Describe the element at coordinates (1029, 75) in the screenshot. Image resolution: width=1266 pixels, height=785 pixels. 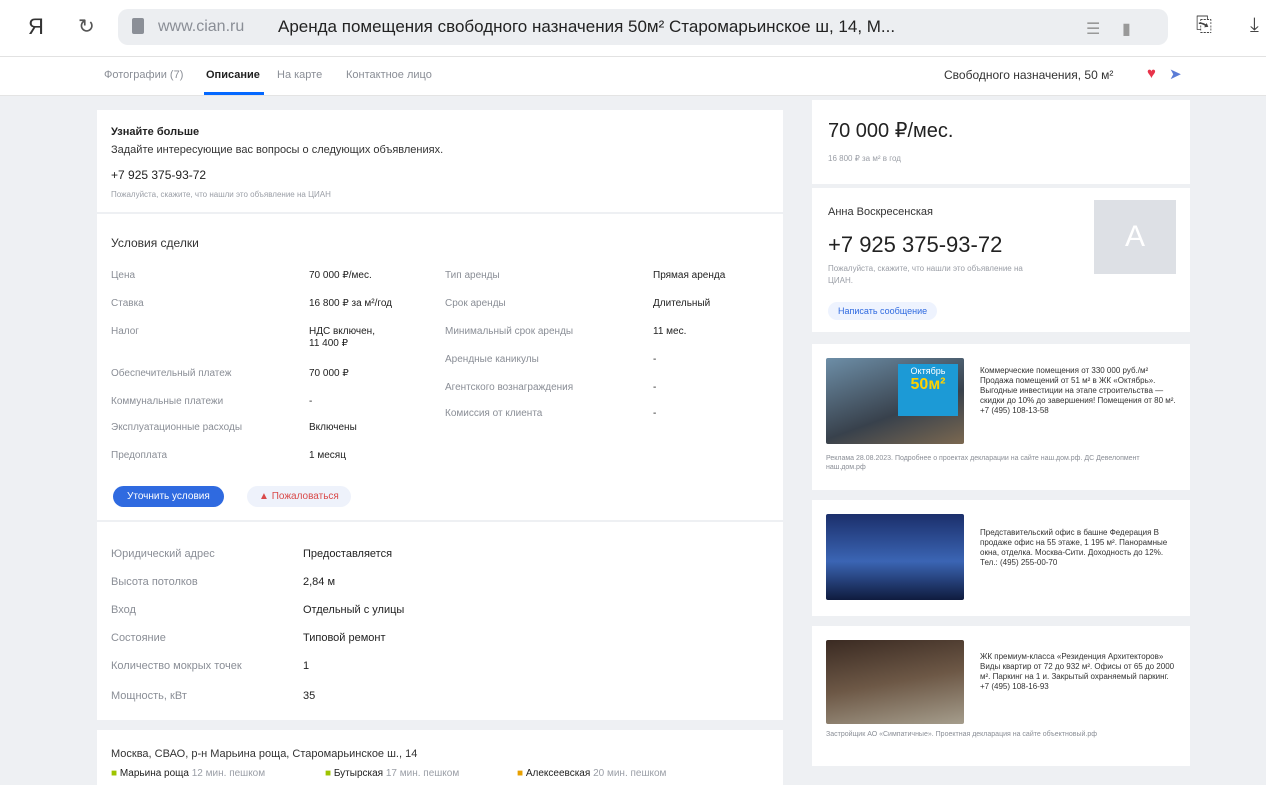
I see `summary-text: Свободного назначения, 50 м²` at that location.